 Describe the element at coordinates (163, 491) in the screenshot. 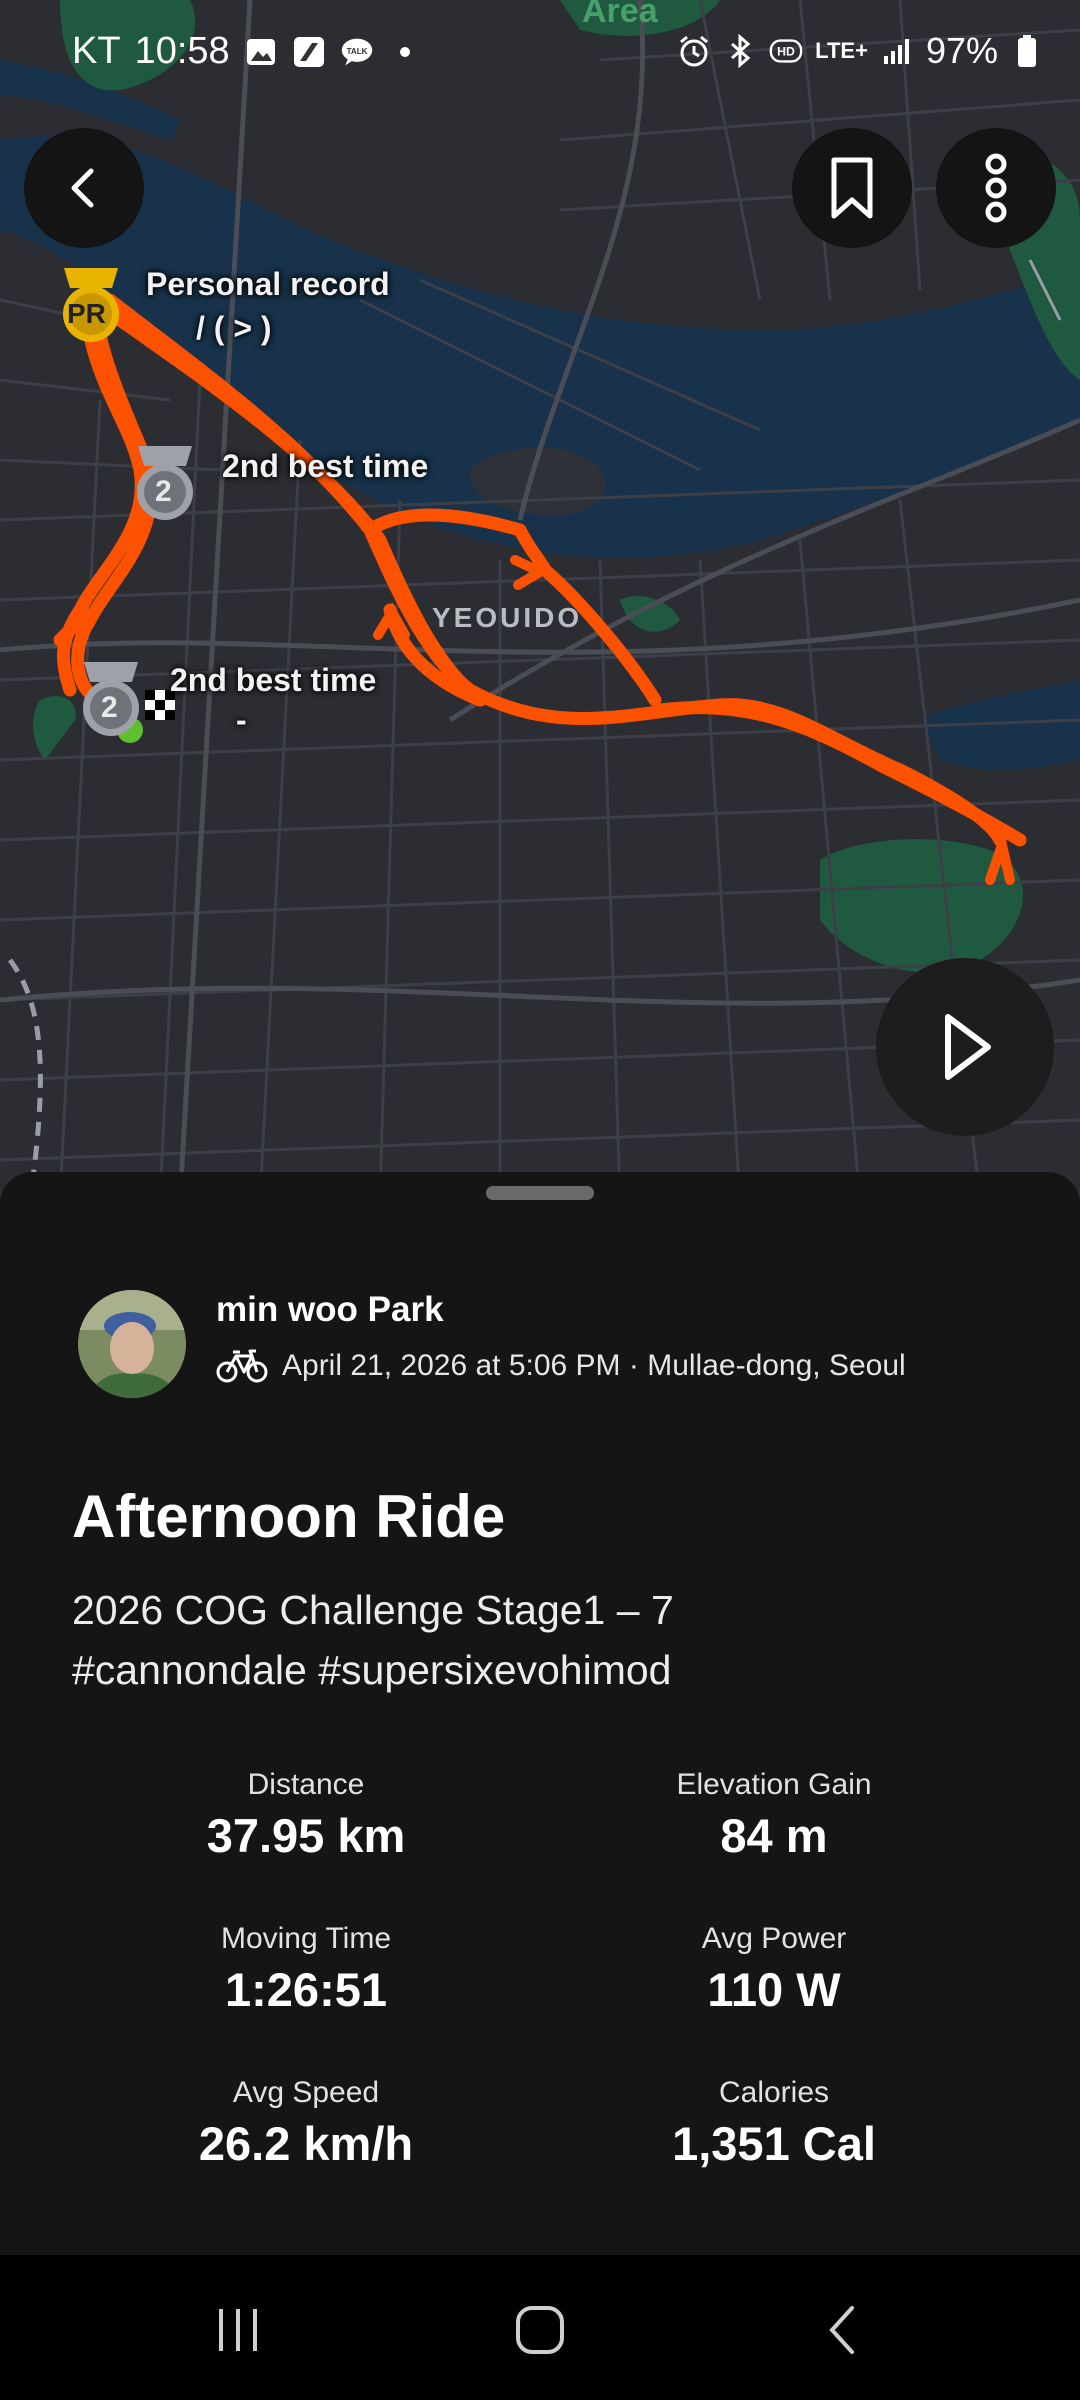

I see `second-best-badge-text: 2` at that location.